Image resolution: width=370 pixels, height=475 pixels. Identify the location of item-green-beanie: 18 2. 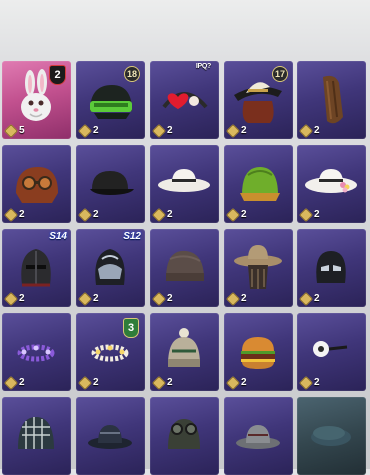
(110, 100).